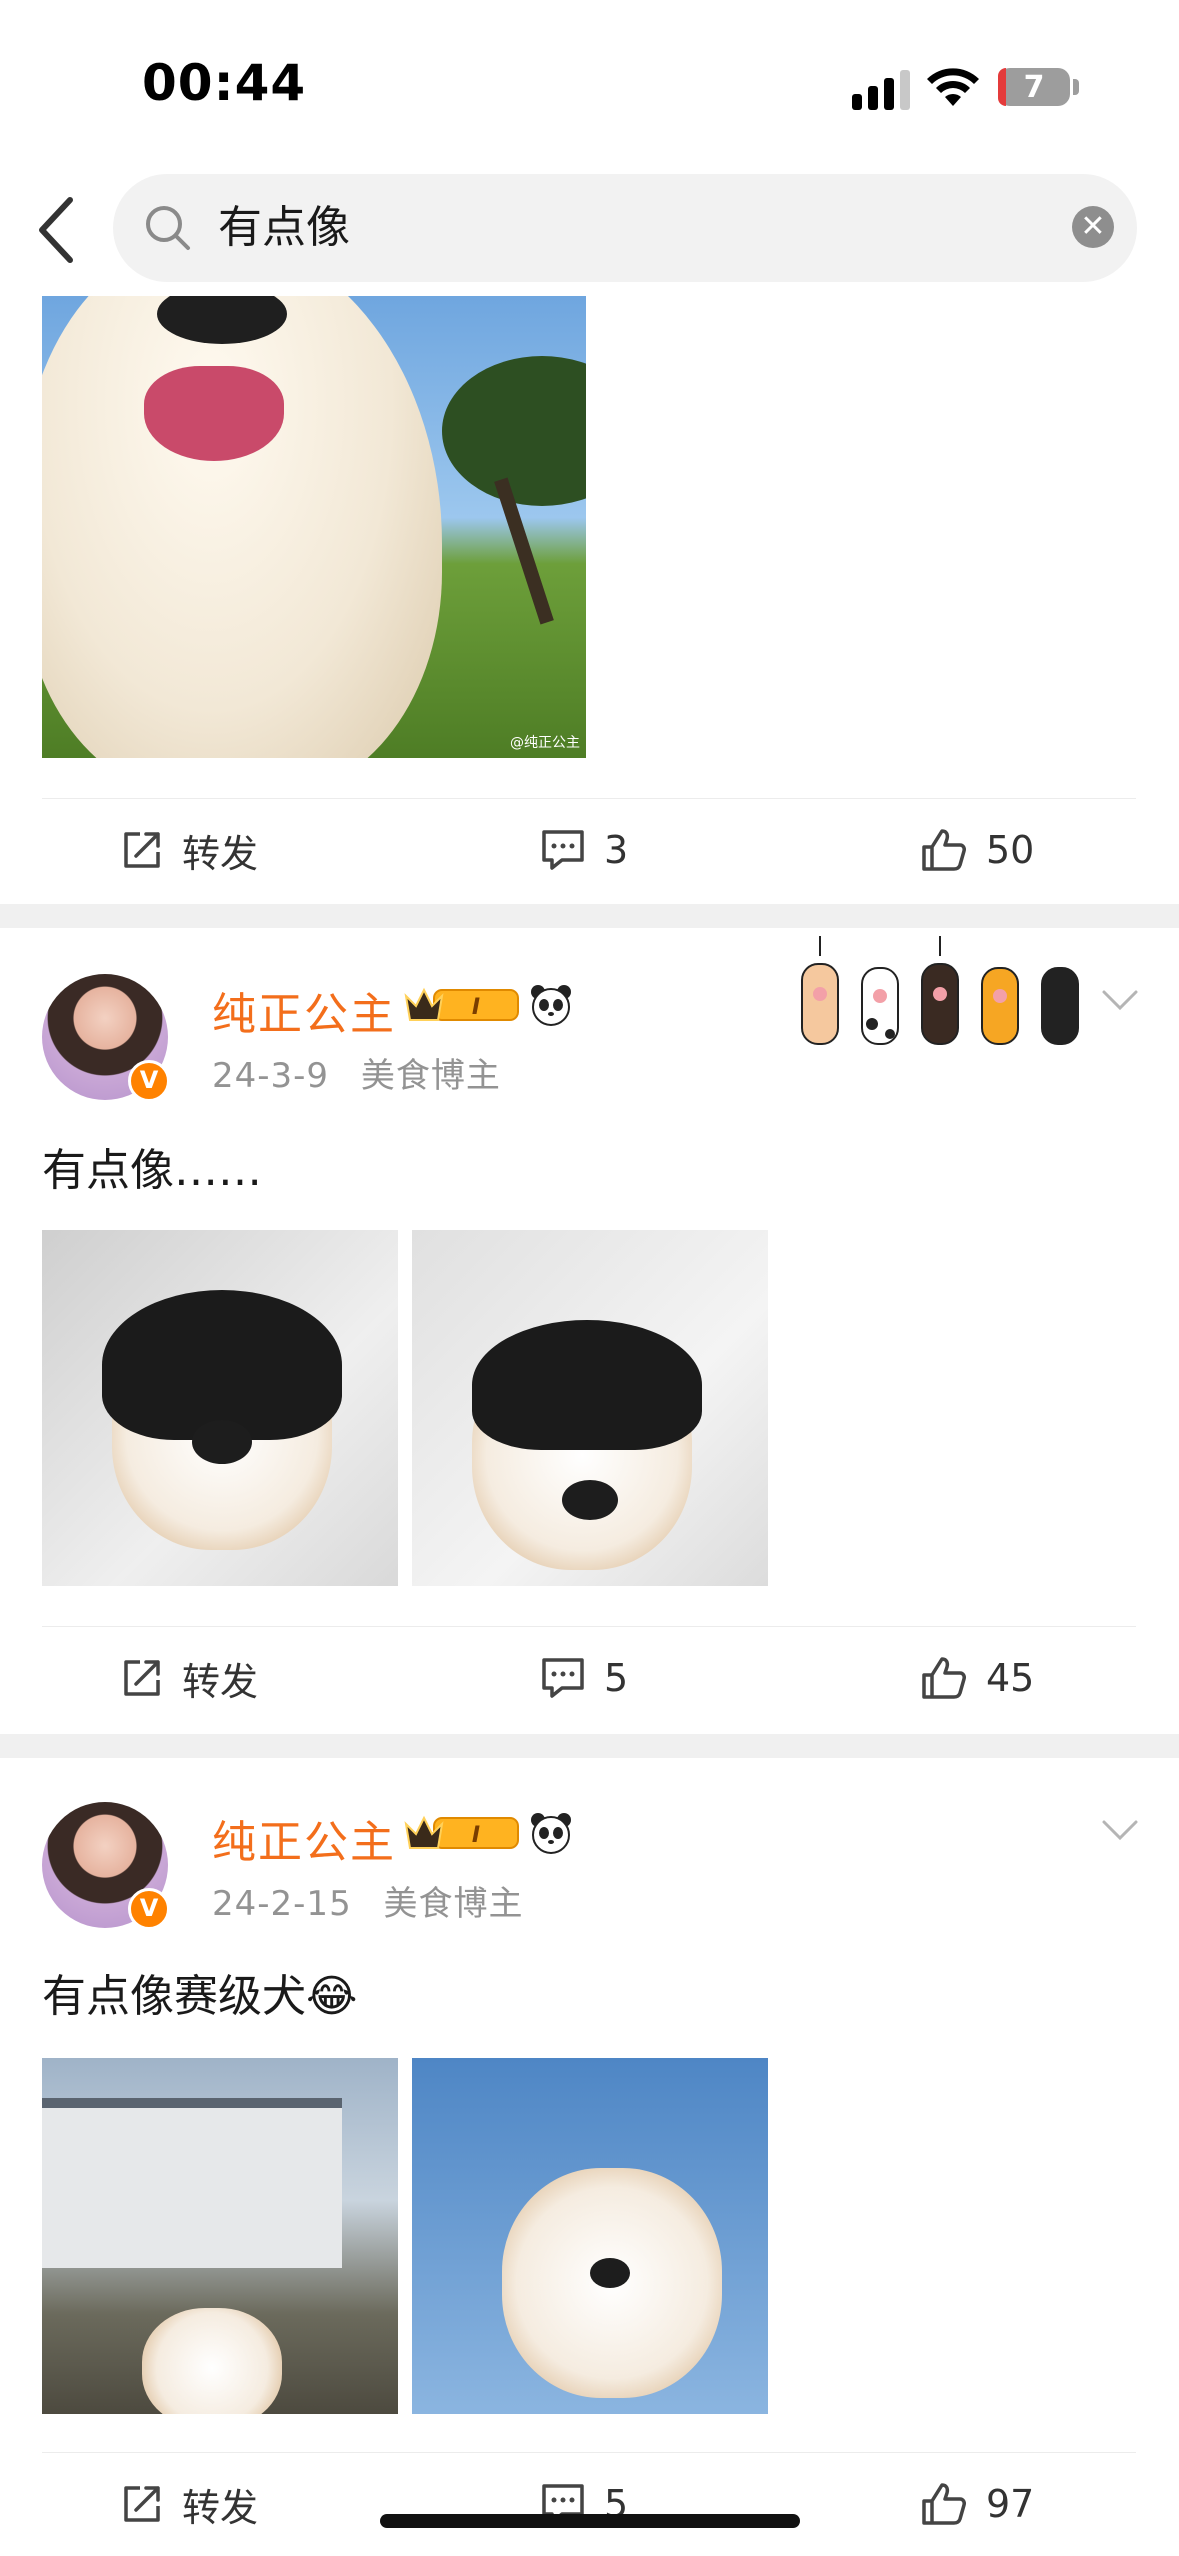 This screenshot has height=2556, width=1179. What do you see at coordinates (1093, 227) in the screenshot?
I see `clear-icon: ✕` at bounding box center [1093, 227].